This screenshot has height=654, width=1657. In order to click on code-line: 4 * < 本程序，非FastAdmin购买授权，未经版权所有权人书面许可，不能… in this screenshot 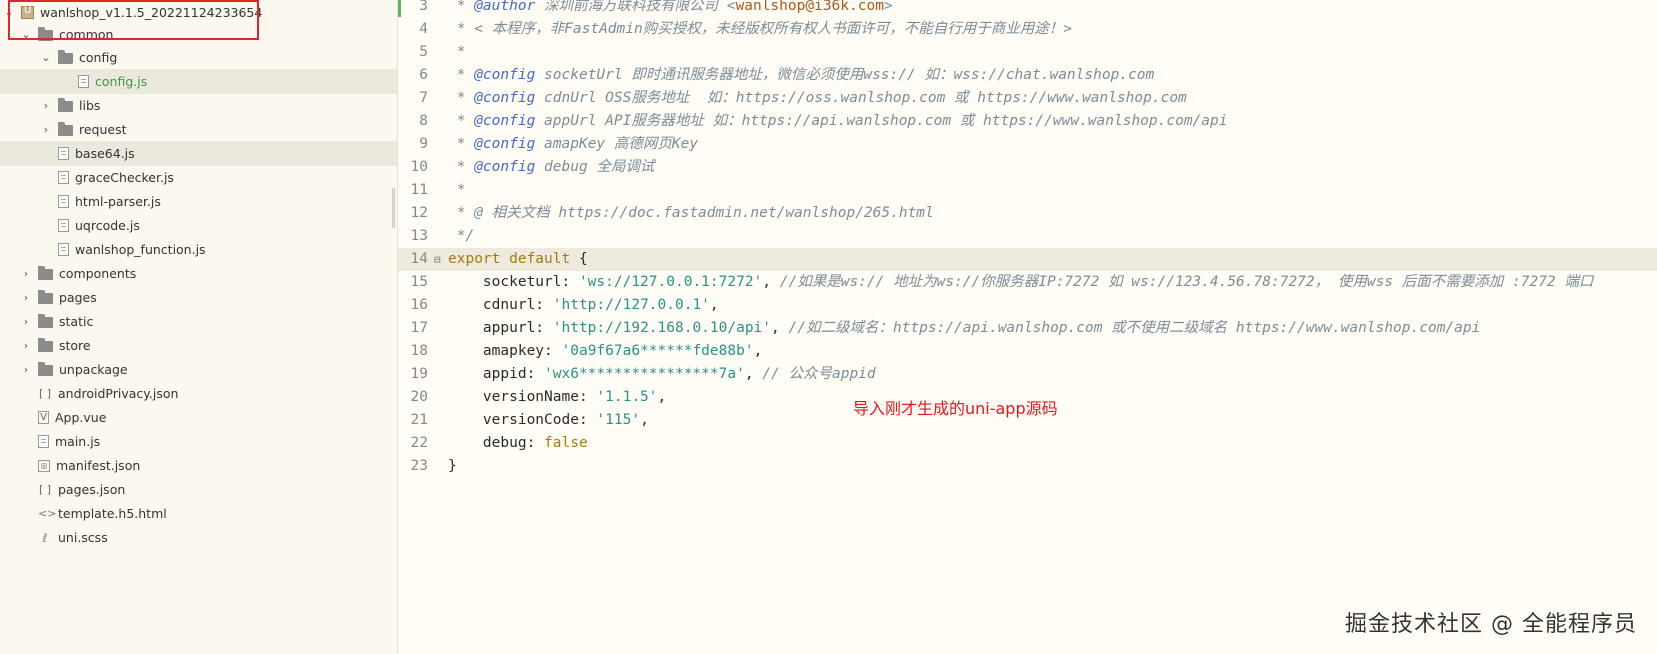, I will do `click(1027, 29)`.